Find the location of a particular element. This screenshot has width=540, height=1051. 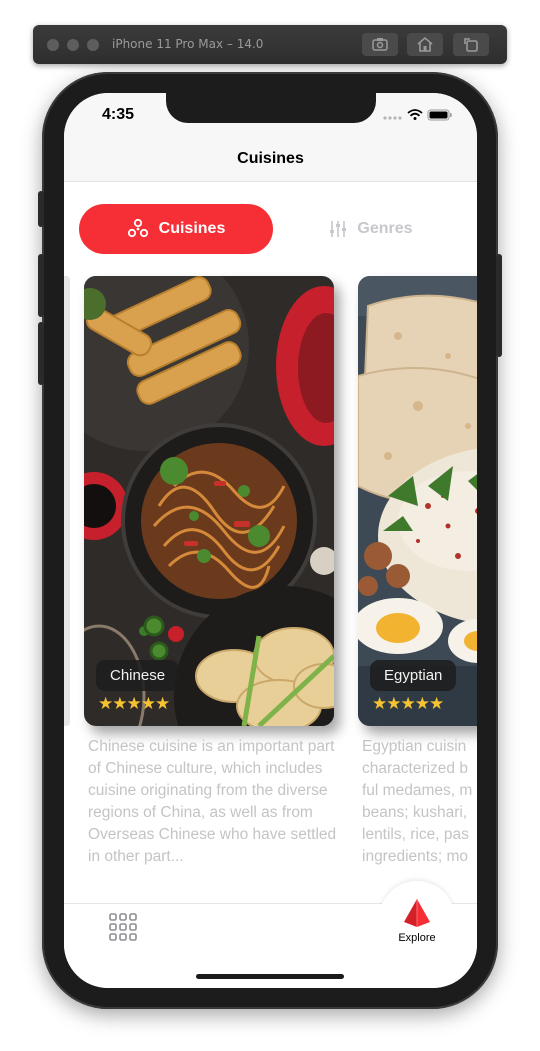

signal-icon is located at coordinates (392, 118).